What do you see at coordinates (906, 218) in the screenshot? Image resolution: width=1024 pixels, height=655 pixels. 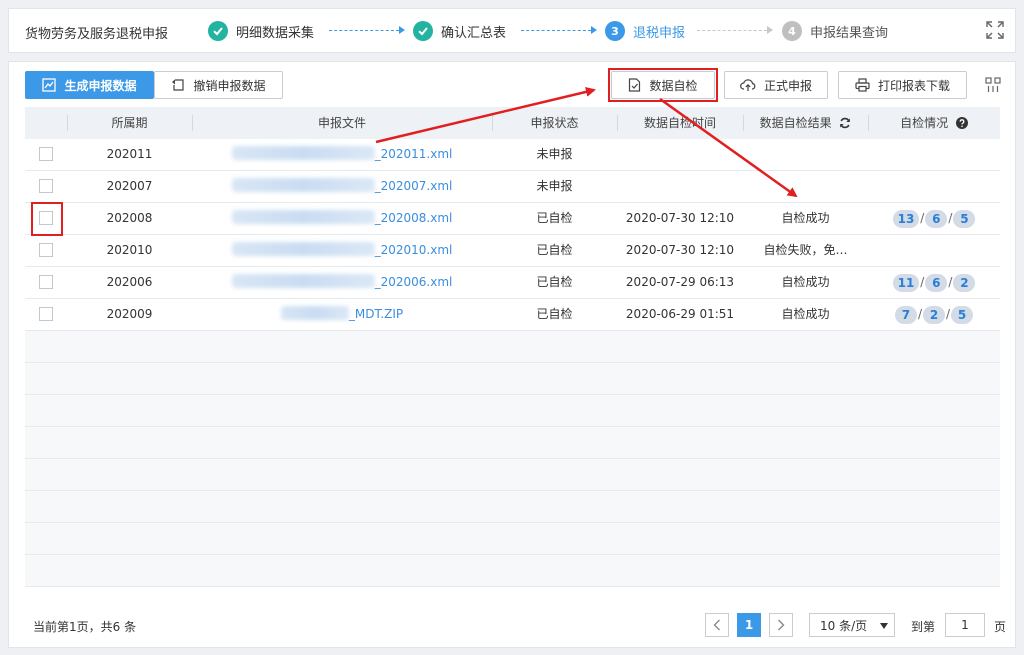 I see `count-badge: 13` at bounding box center [906, 218].